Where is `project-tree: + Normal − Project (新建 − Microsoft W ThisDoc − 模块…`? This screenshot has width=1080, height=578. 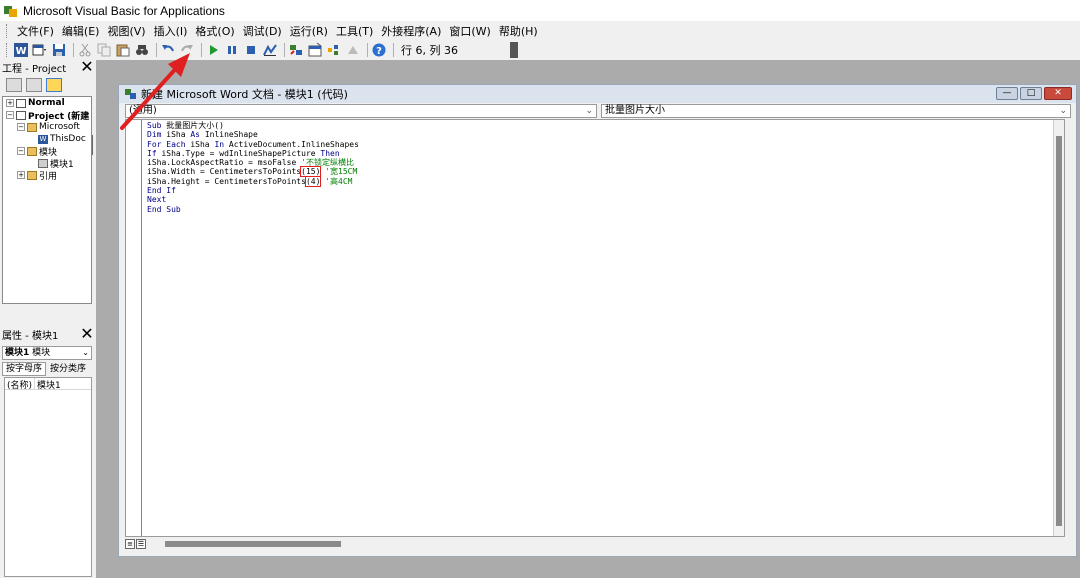 project-tree: + Normal − Project (新建 − Microsoft W ThisDoc − 模块… is located at coordinates (47, 200).